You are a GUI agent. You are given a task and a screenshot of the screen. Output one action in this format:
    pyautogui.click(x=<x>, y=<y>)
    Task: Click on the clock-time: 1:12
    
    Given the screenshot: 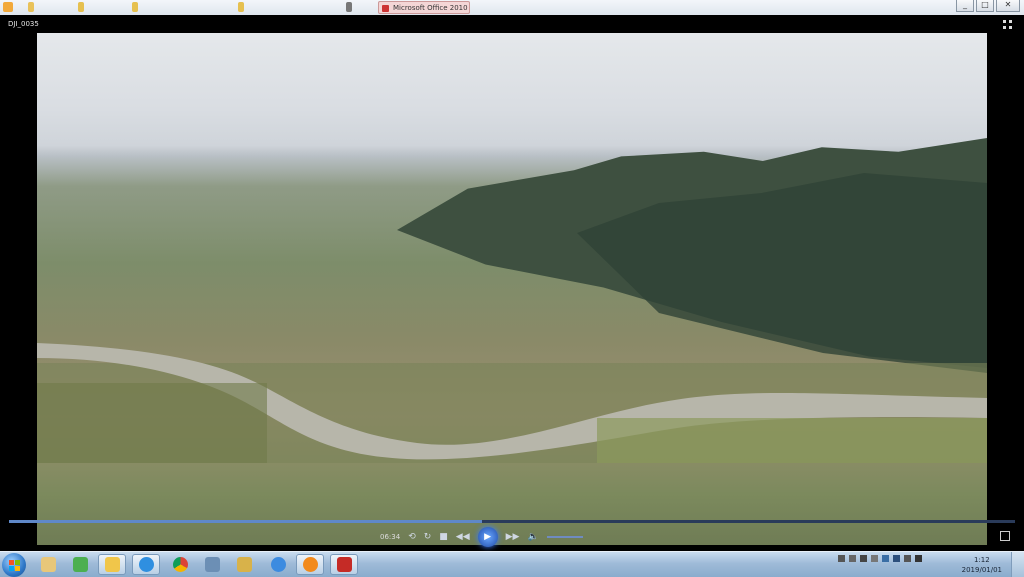 What is the action you would take?
    pyautogui.click(x=981, y=560)
    